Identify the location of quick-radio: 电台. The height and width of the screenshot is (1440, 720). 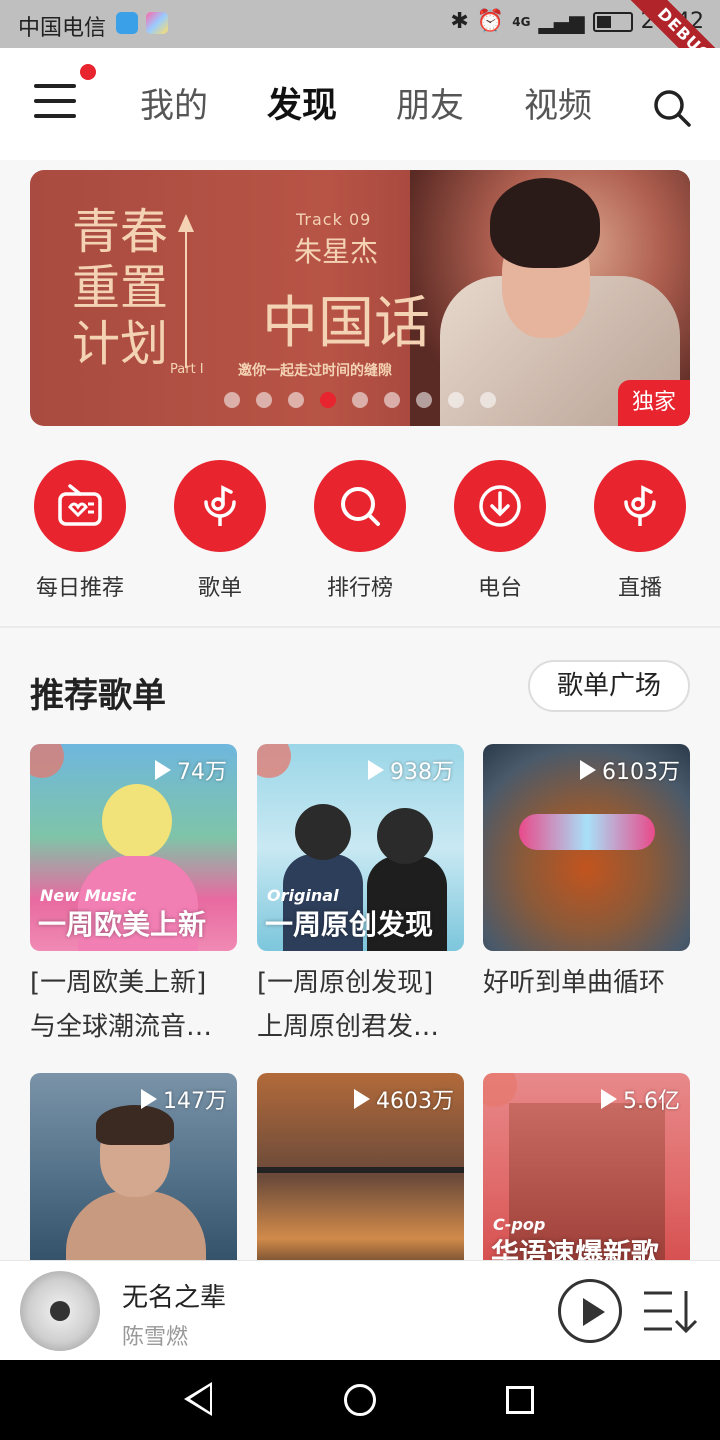
(500, 531).